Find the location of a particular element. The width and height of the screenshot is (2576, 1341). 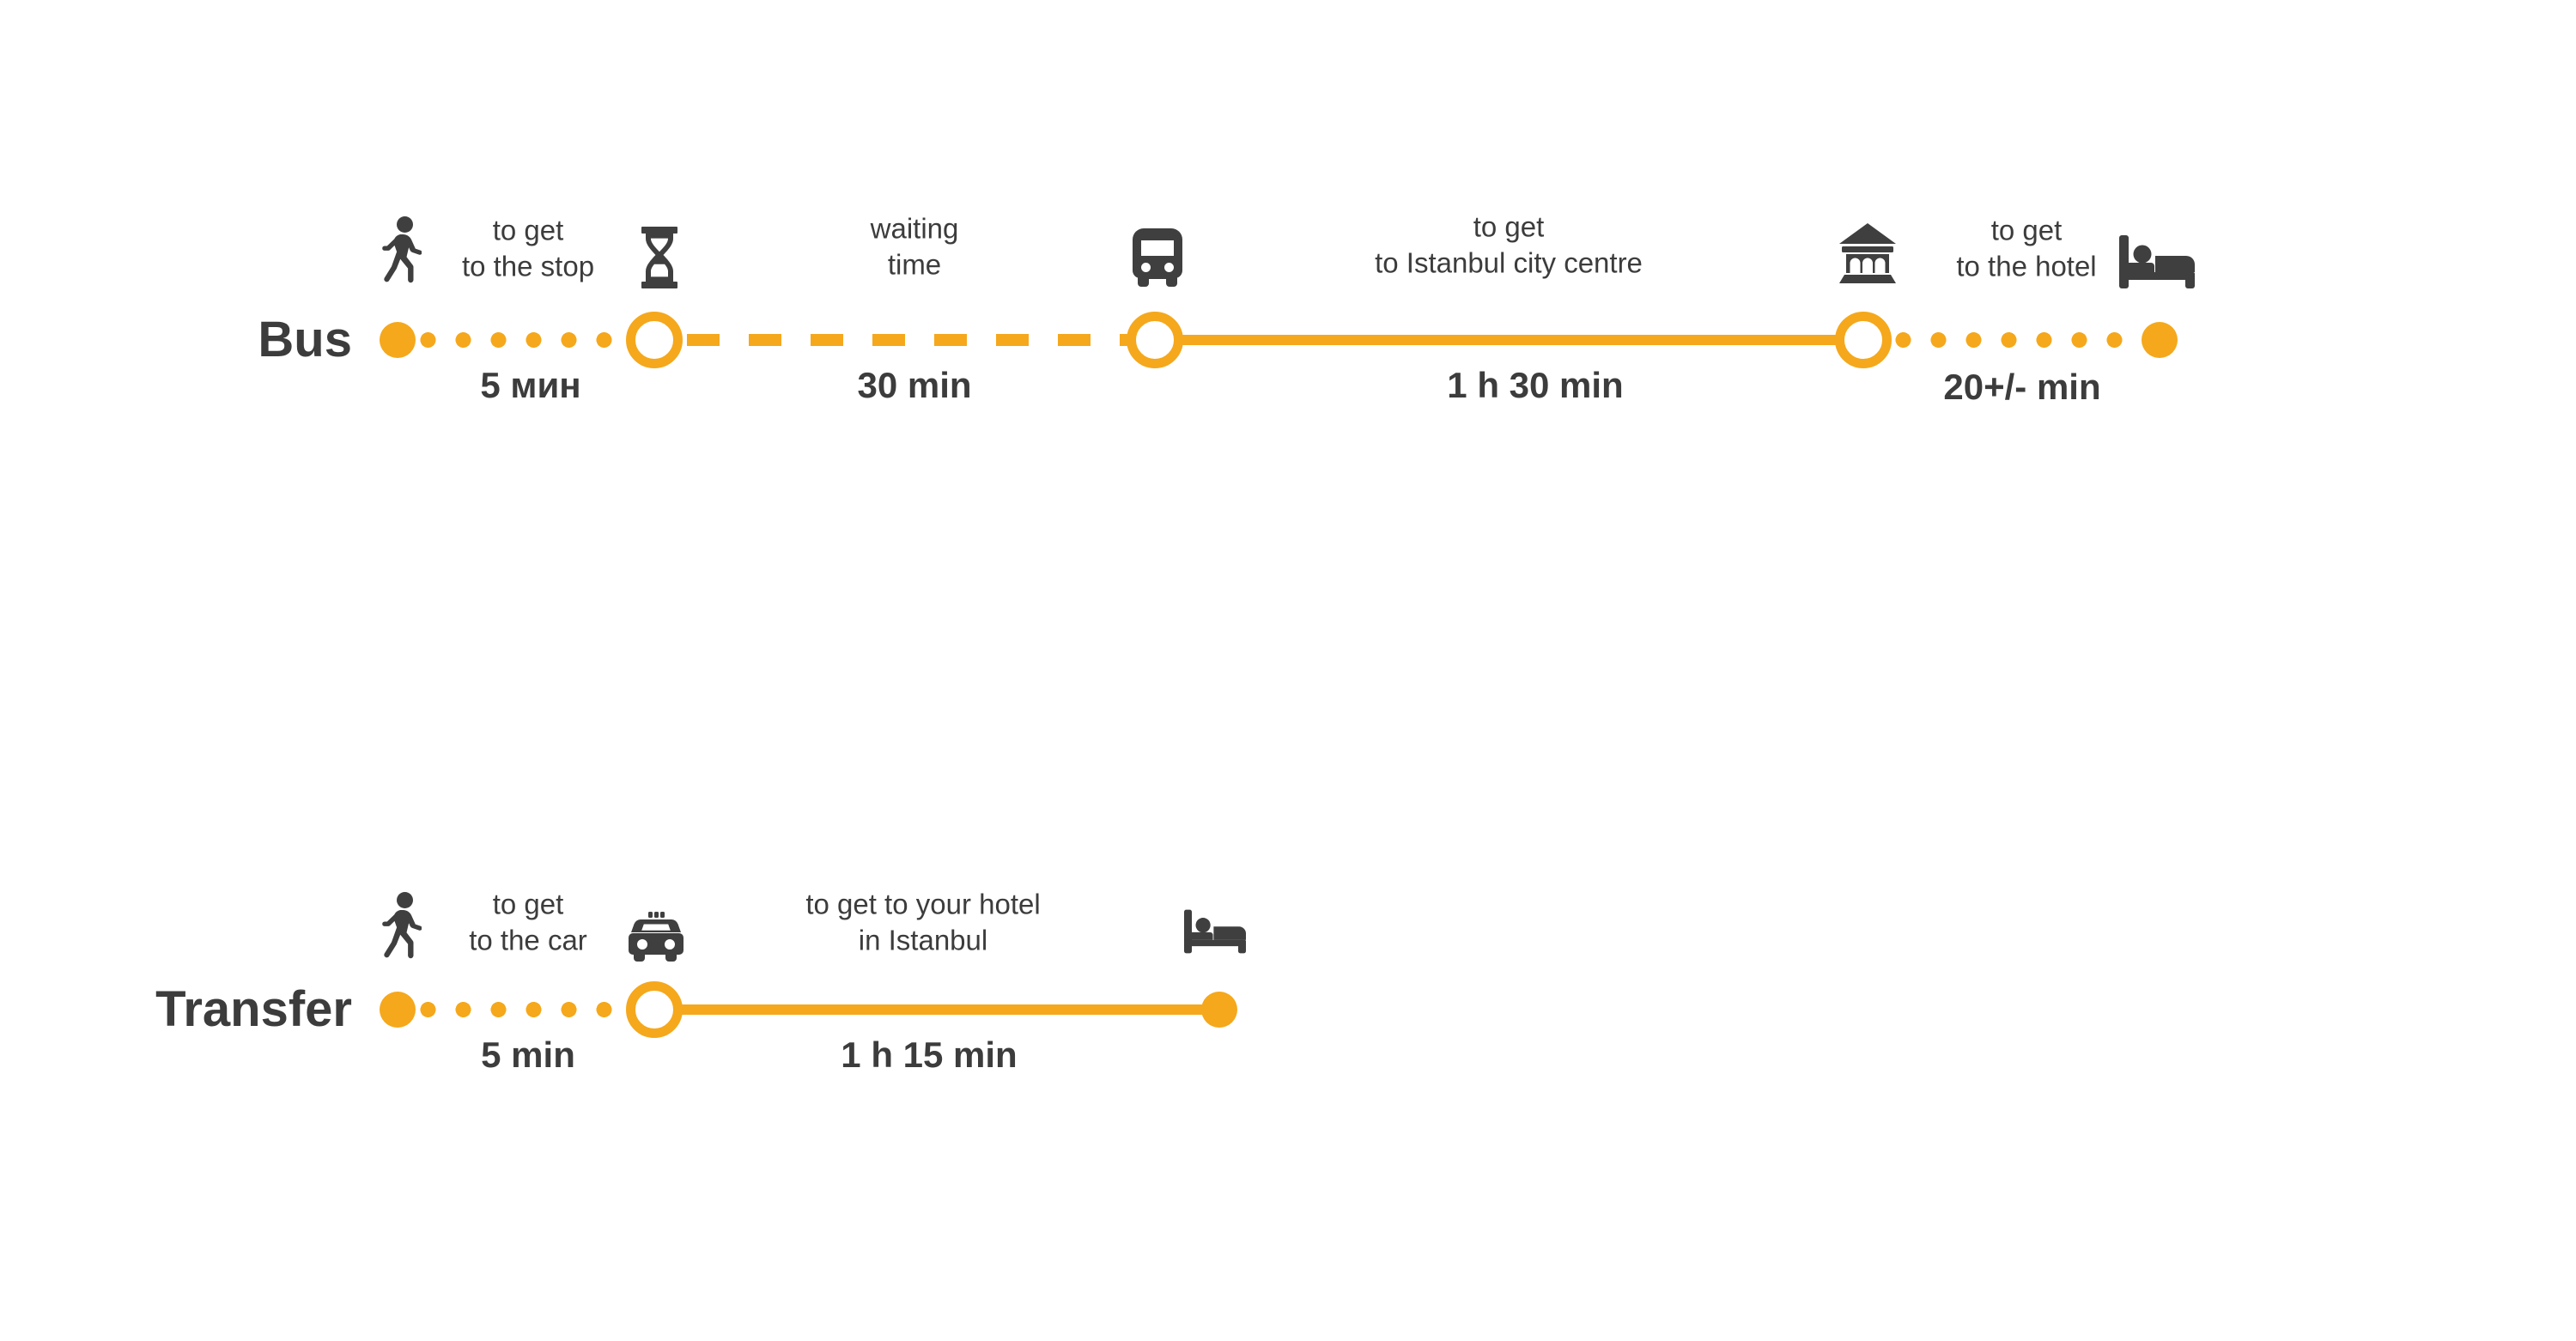

caption-walk-to-car: to get to the car is located at coordinates (528, 922).